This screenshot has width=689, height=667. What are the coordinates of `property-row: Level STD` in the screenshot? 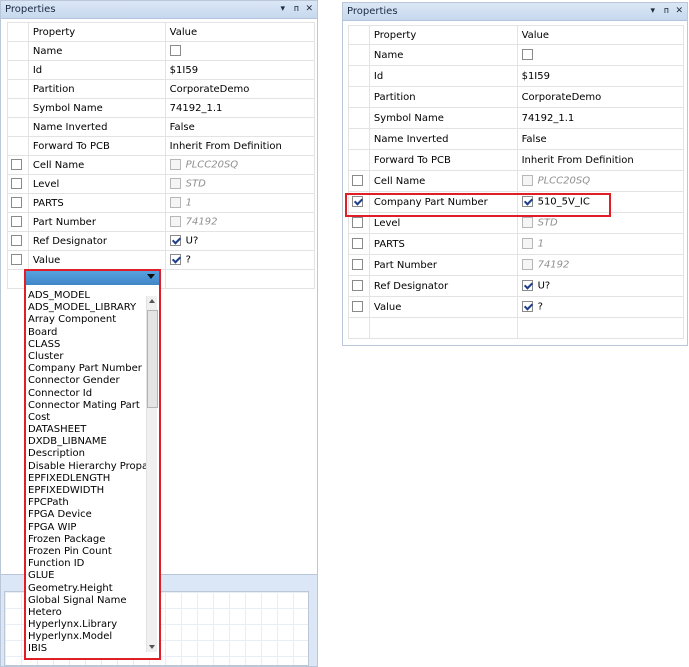 It's located at (161, 184).